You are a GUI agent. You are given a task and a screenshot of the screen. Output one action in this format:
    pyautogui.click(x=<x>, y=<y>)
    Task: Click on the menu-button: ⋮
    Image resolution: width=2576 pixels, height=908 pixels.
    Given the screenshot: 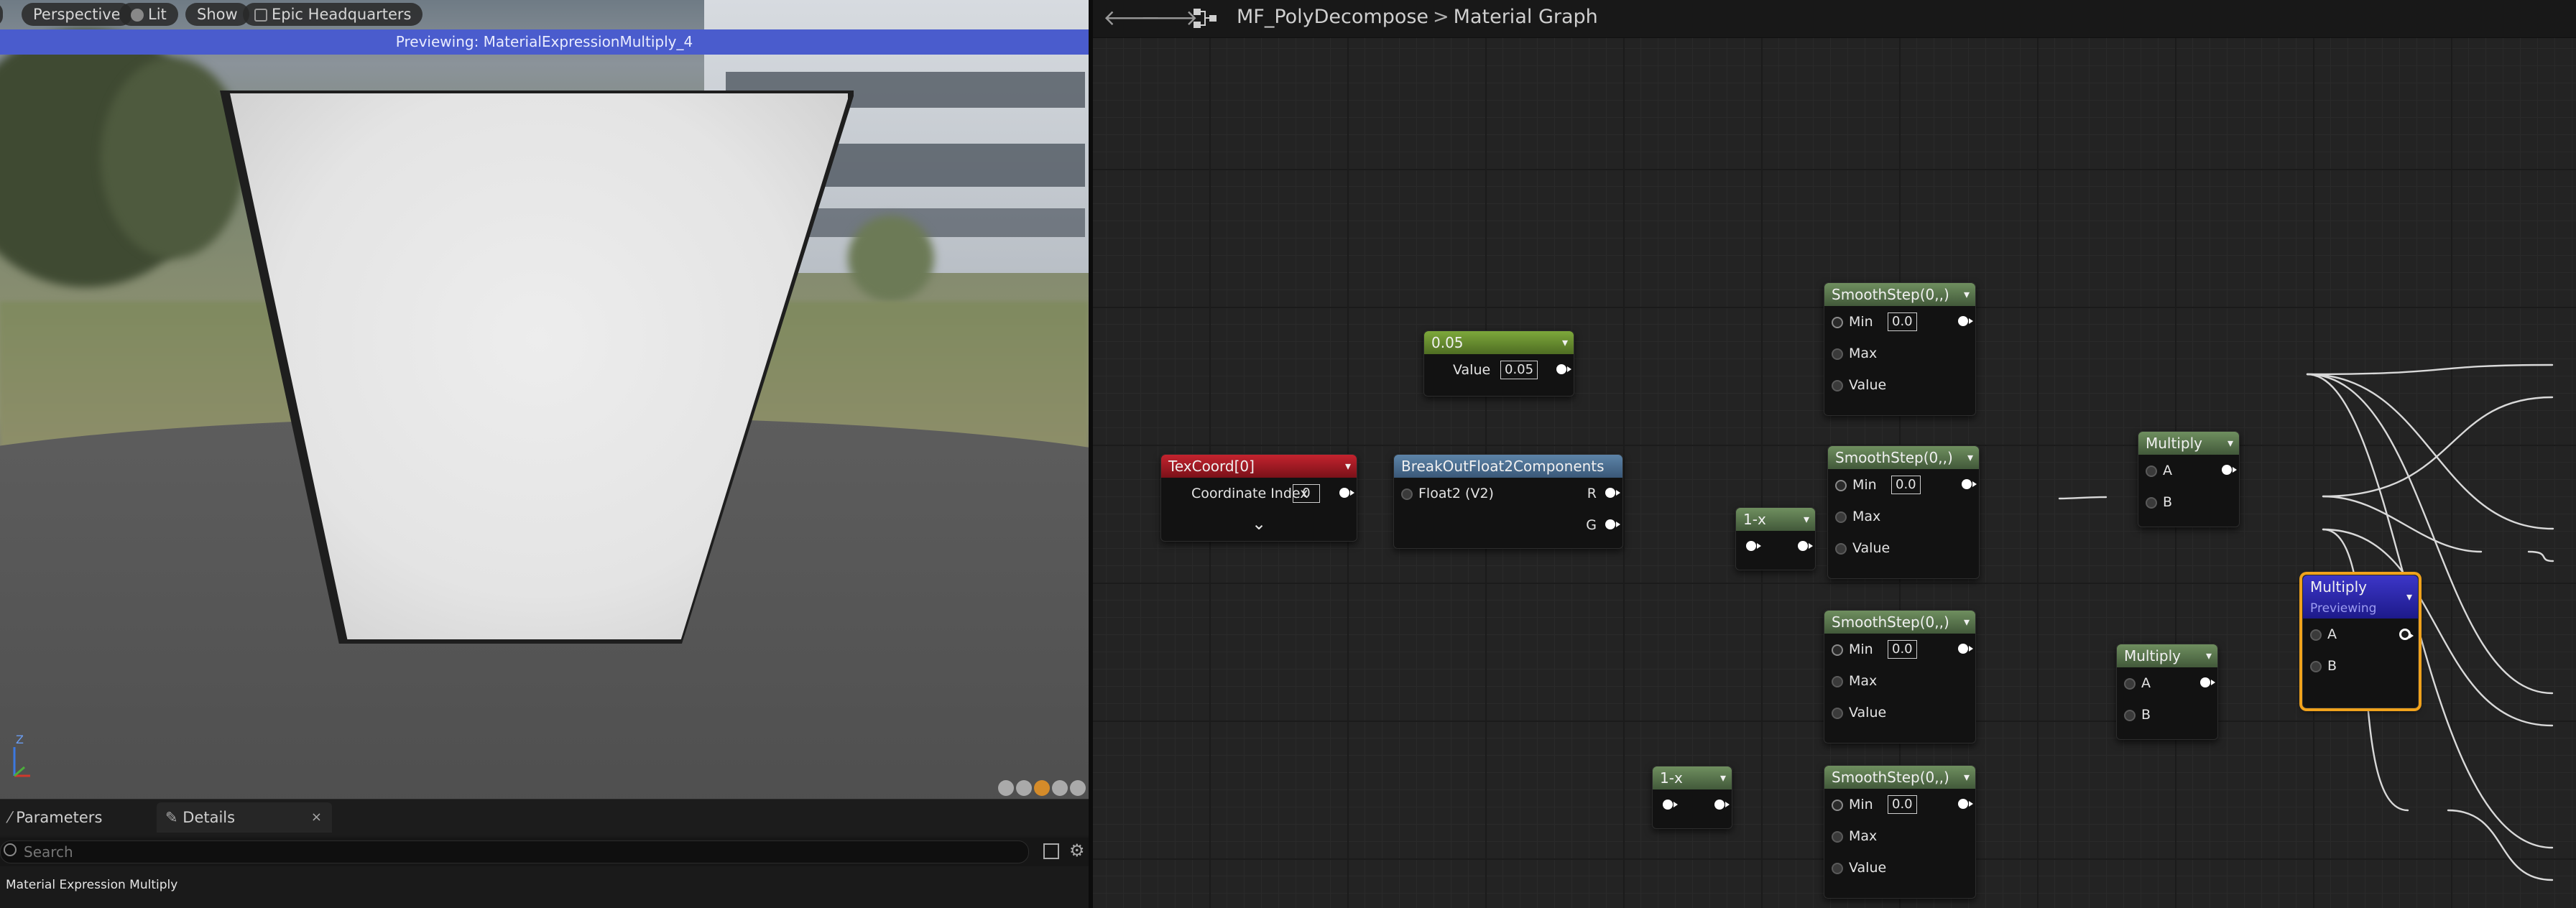 What is the action you would take?
    pyautogui.click(x=2, y=14)
    